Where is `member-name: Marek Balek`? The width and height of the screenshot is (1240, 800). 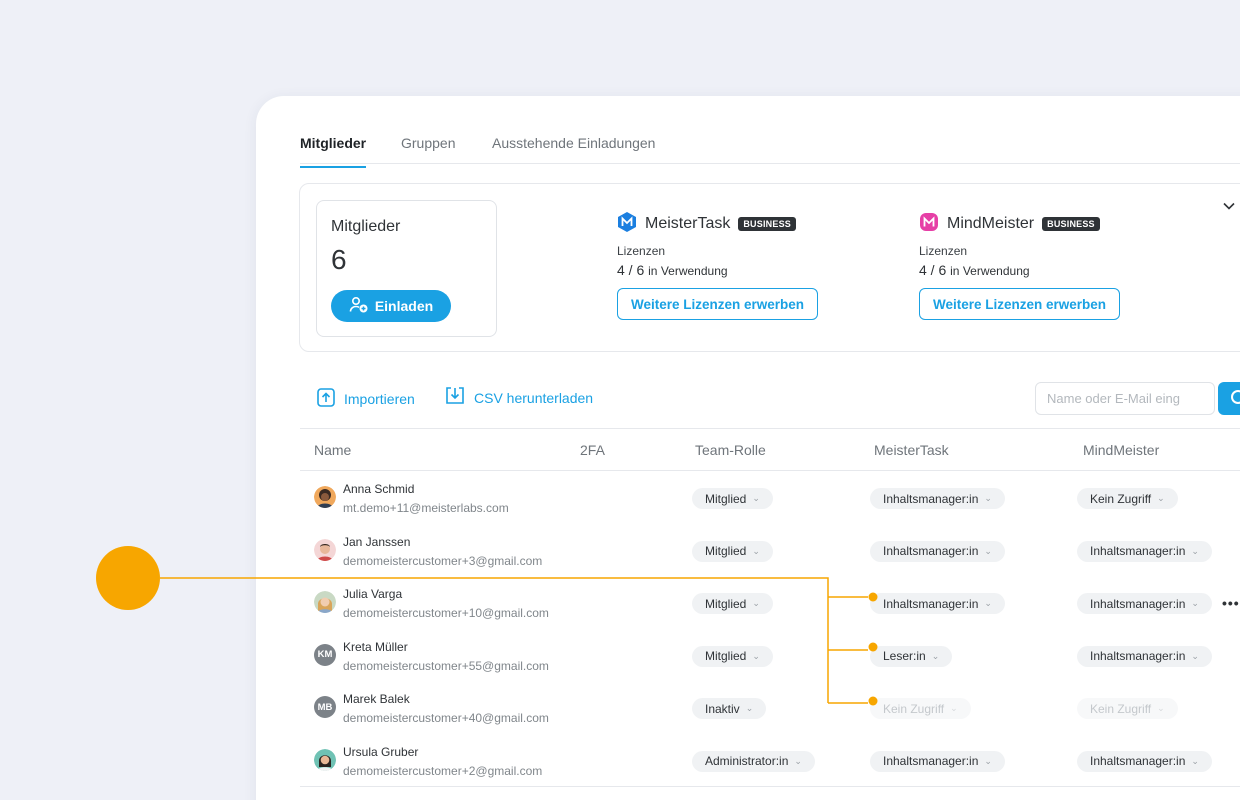 member-name: Marek Balek is located at coordinates (376, 699).